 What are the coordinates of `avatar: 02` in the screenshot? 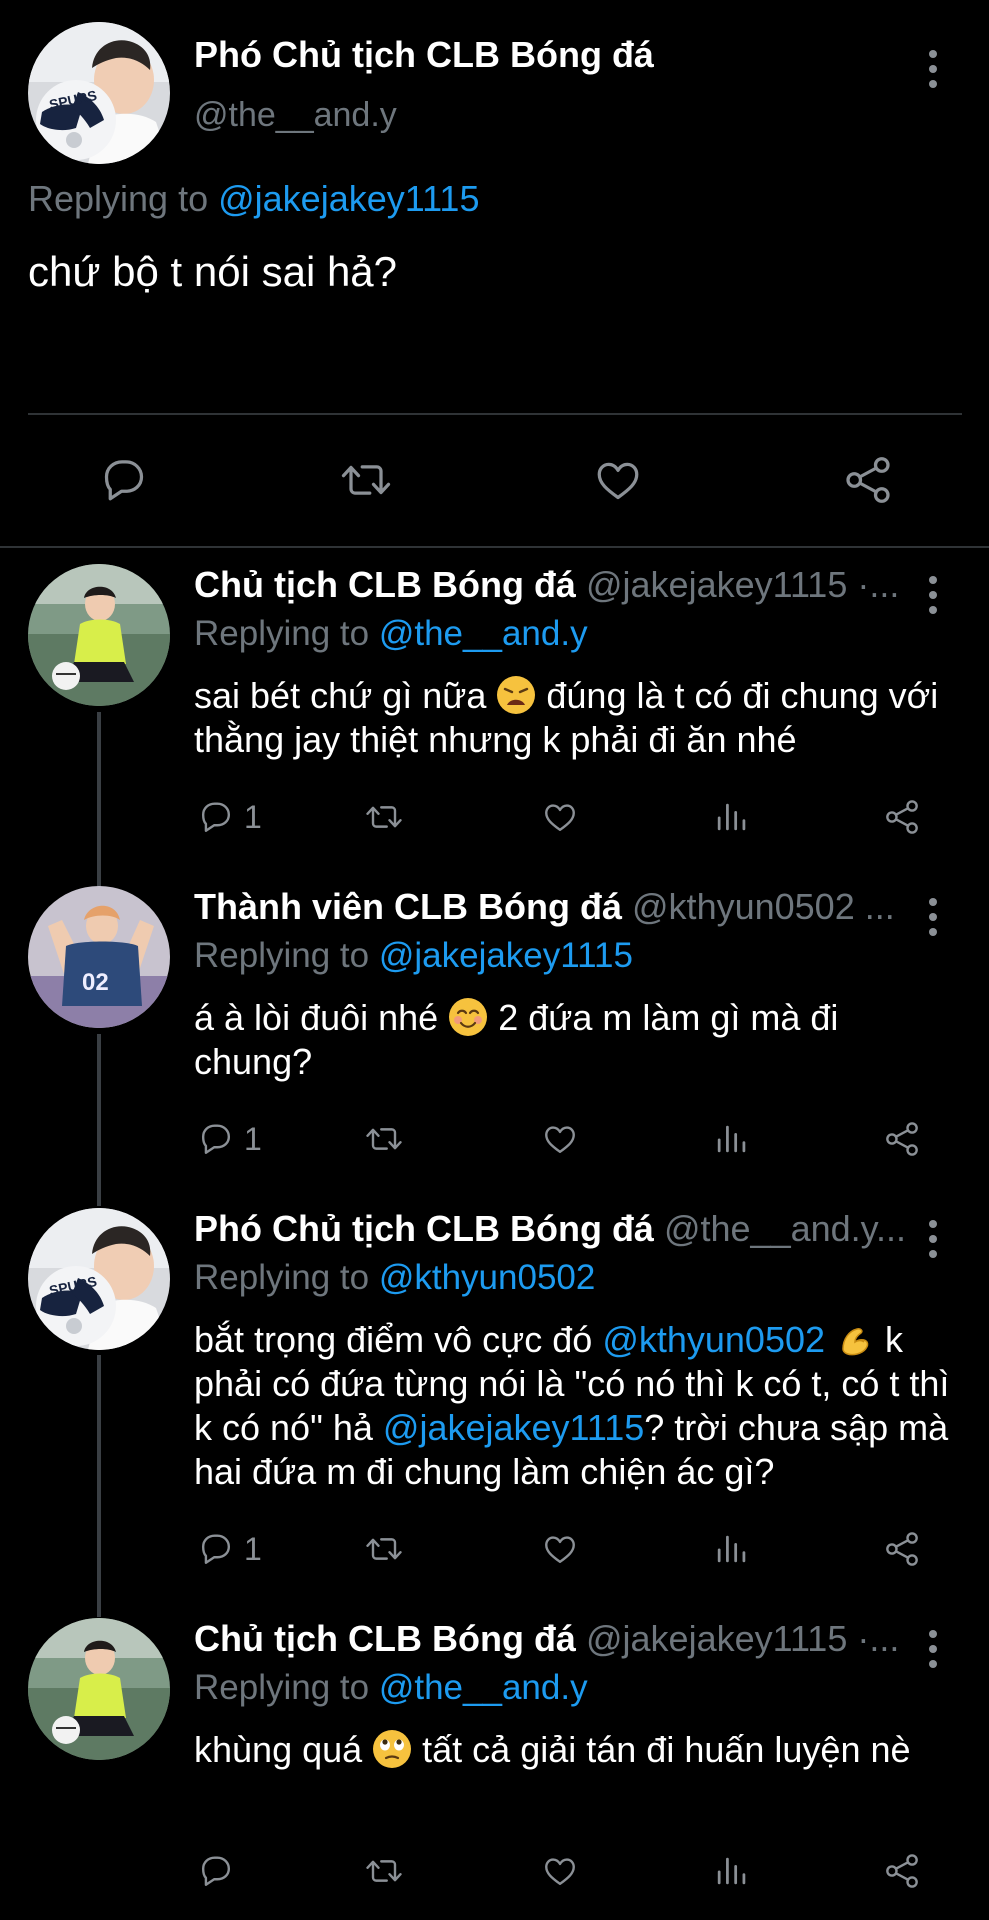 It's located at (99, 957).